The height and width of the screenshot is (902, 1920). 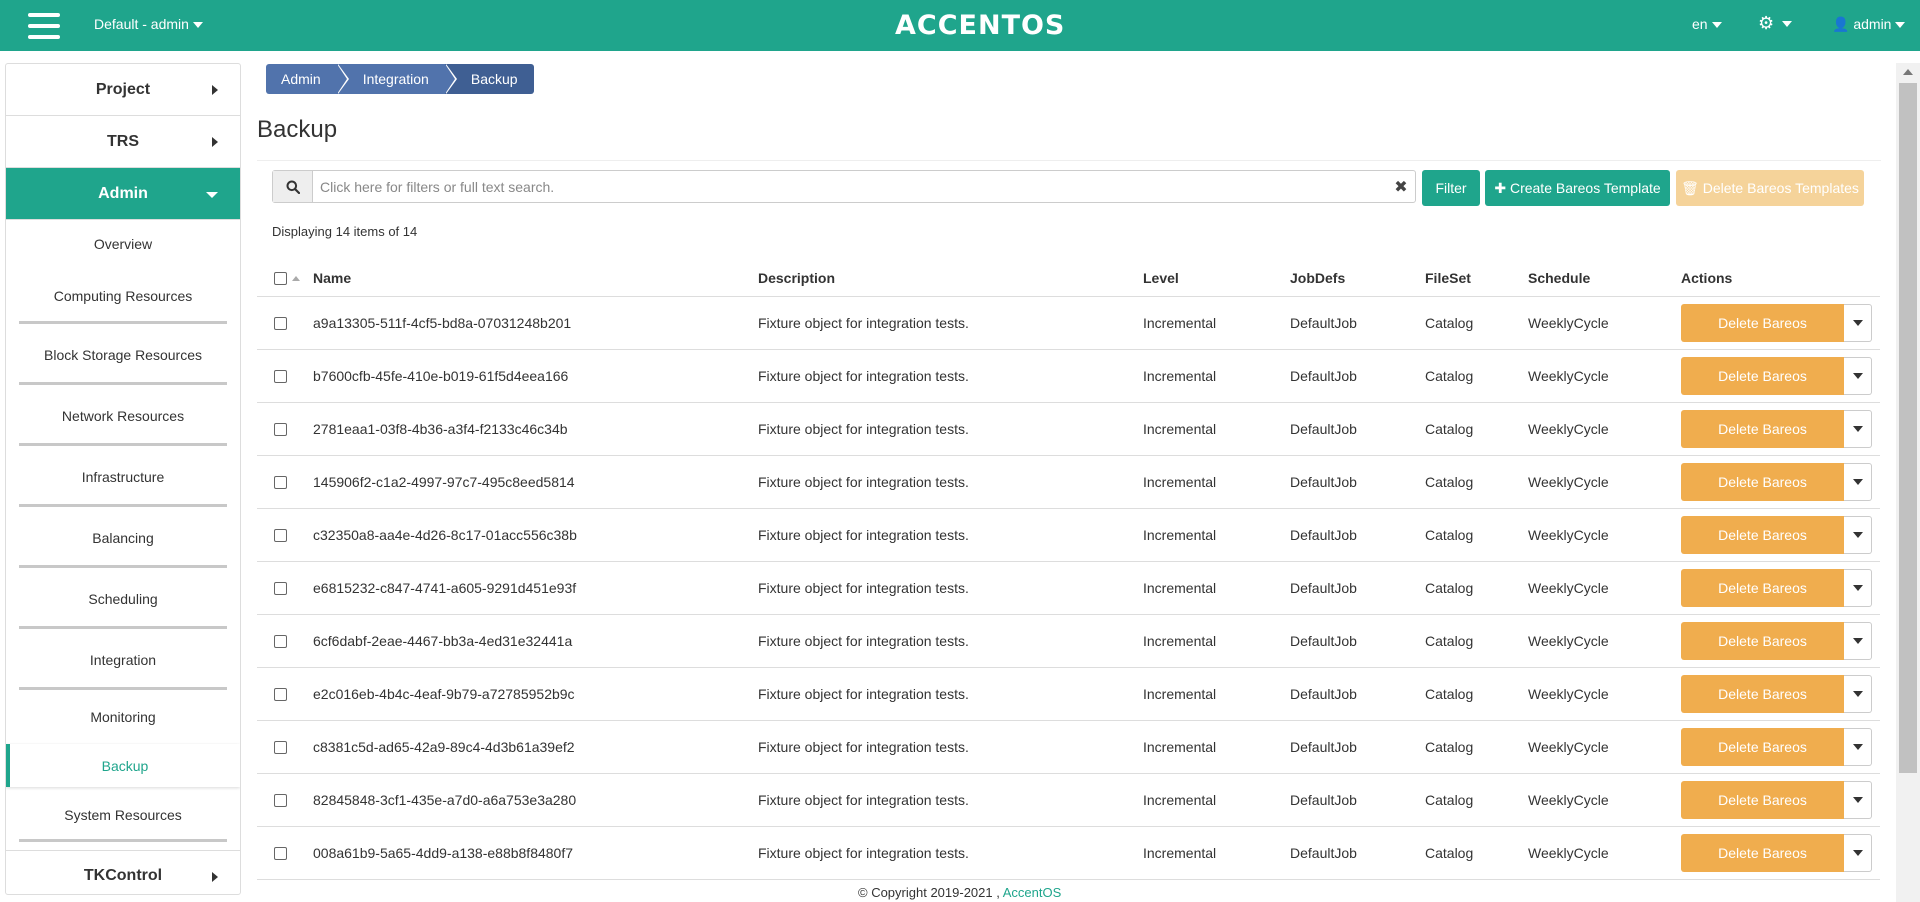 What do you see at coordinates (123, 872) in the screenshot?
I see `sidebar-section-tkcontrol: TKControl` at bounding box center [123, 872].